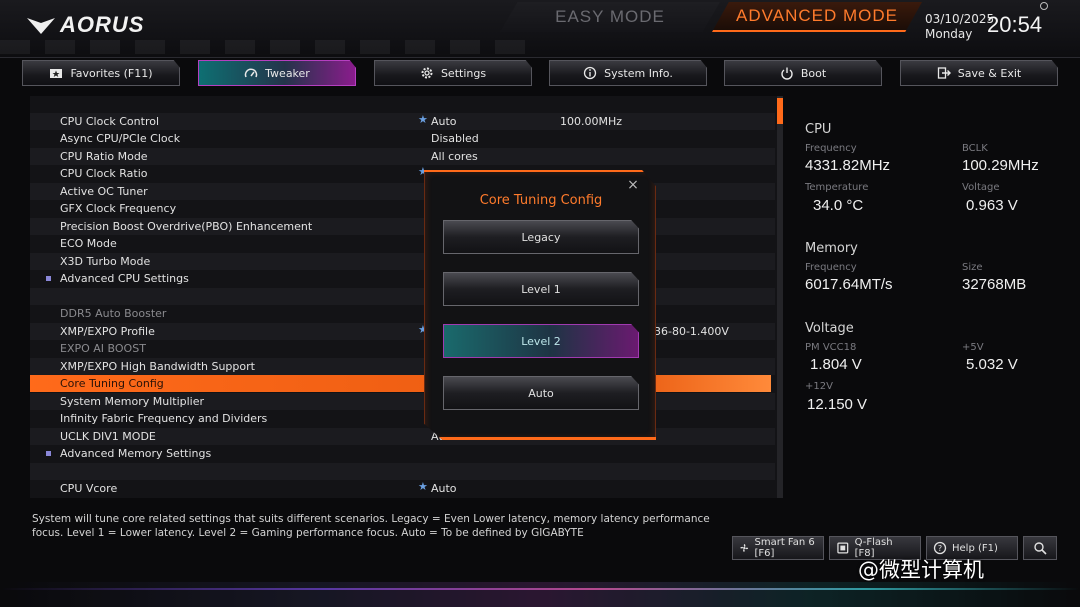  Describe the element at coordinates (784, 548) in the screenshot. I see `smart-fan-label: Smart Fan 6 [F6]` at that location.